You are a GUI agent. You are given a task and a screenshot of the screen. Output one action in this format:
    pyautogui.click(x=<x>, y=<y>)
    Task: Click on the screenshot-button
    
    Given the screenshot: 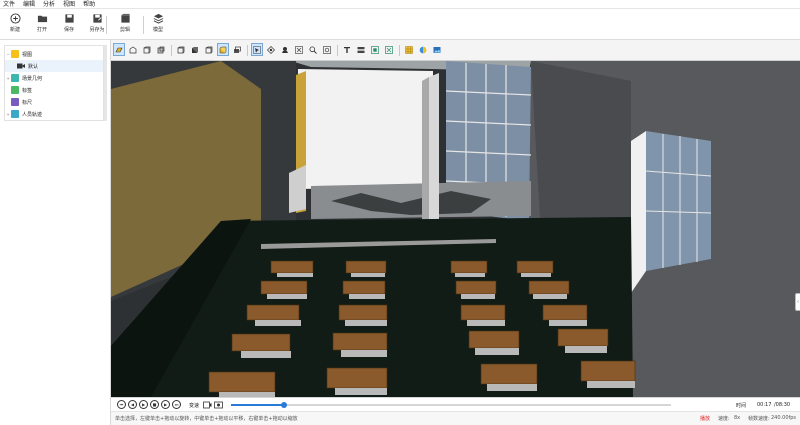 What is the action you would take?
    pyautogui.click(x=437, y=49)
    